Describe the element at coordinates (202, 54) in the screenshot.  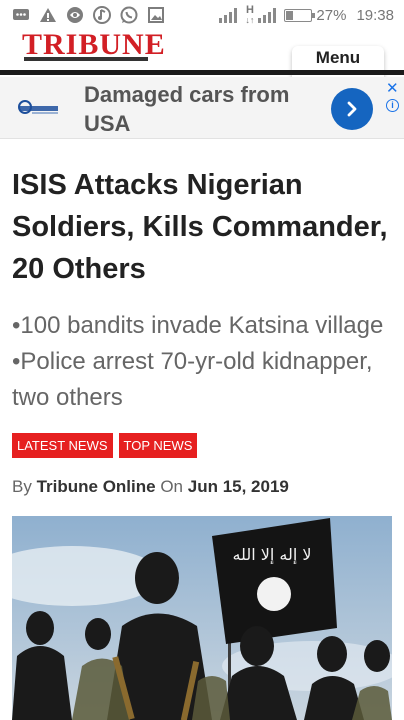
I see `site-header: TRIBUNE Menu` at that location.